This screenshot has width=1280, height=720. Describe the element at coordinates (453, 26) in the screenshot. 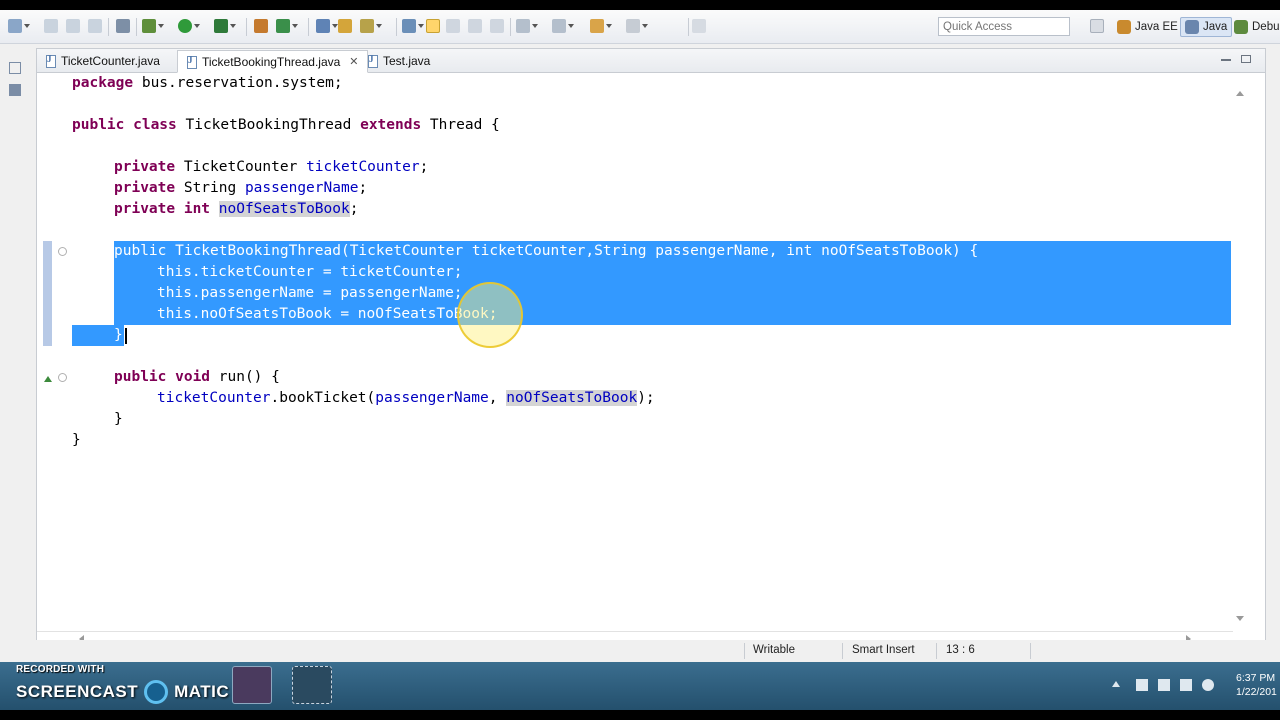

I see `word-wrap-icon` at that location.